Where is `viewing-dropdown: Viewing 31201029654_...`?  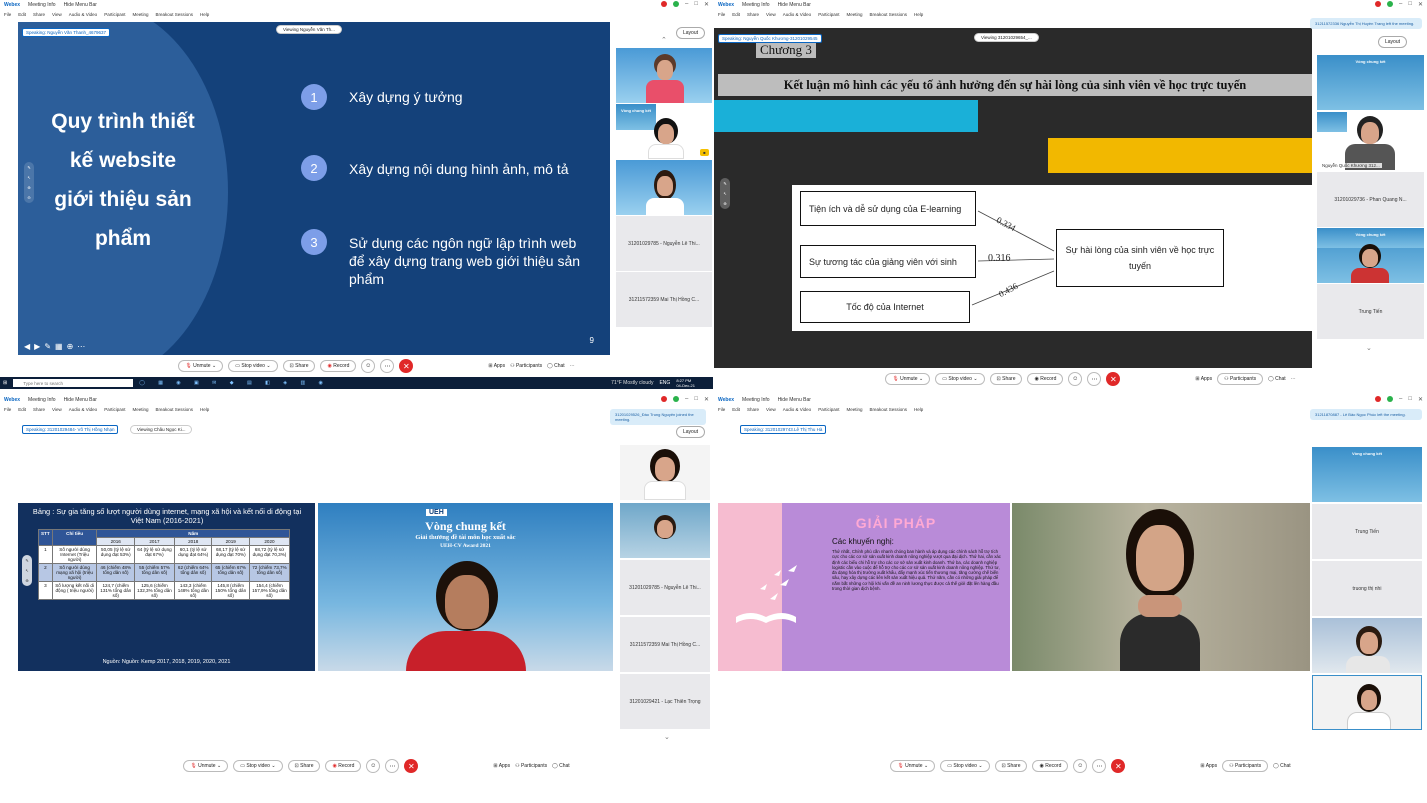 viewing-dropdown: Viewing 31201029654_... is located at coordinates (1006, 37).